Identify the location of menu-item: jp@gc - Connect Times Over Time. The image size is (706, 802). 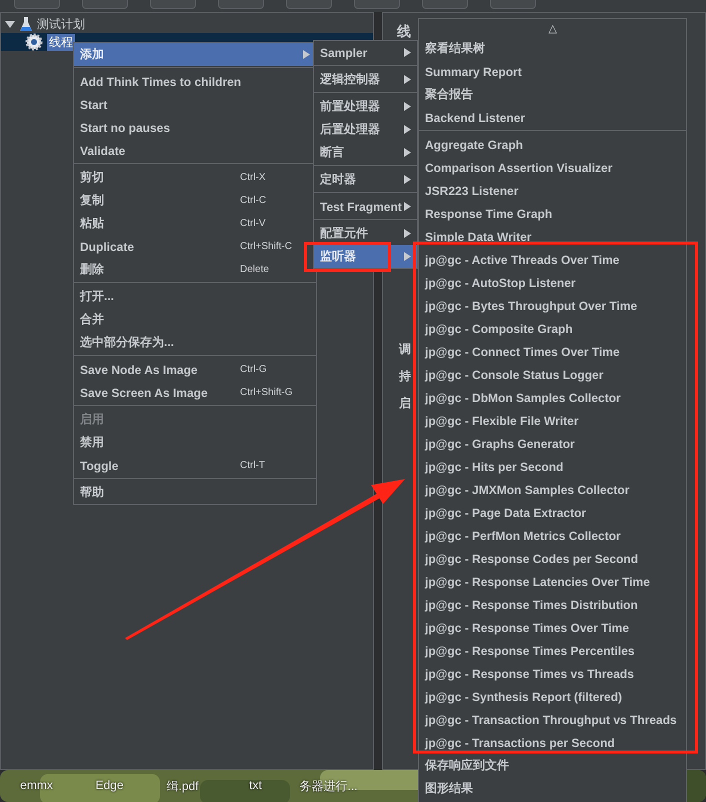
(552, 351).